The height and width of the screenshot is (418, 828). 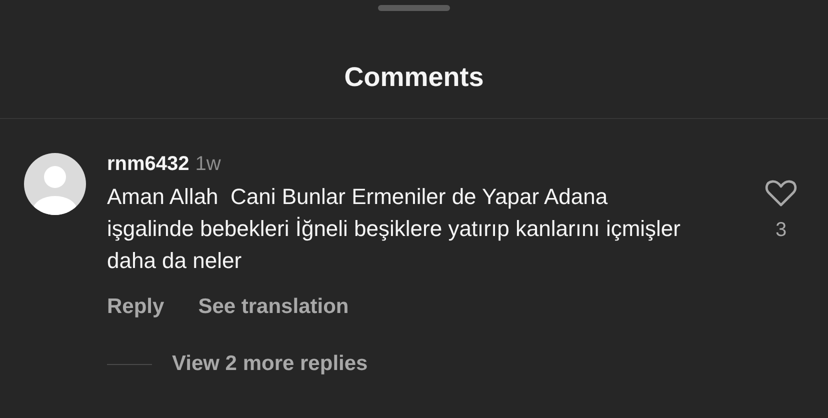 I want to click on heart-icon, so click(x=781, y=193).